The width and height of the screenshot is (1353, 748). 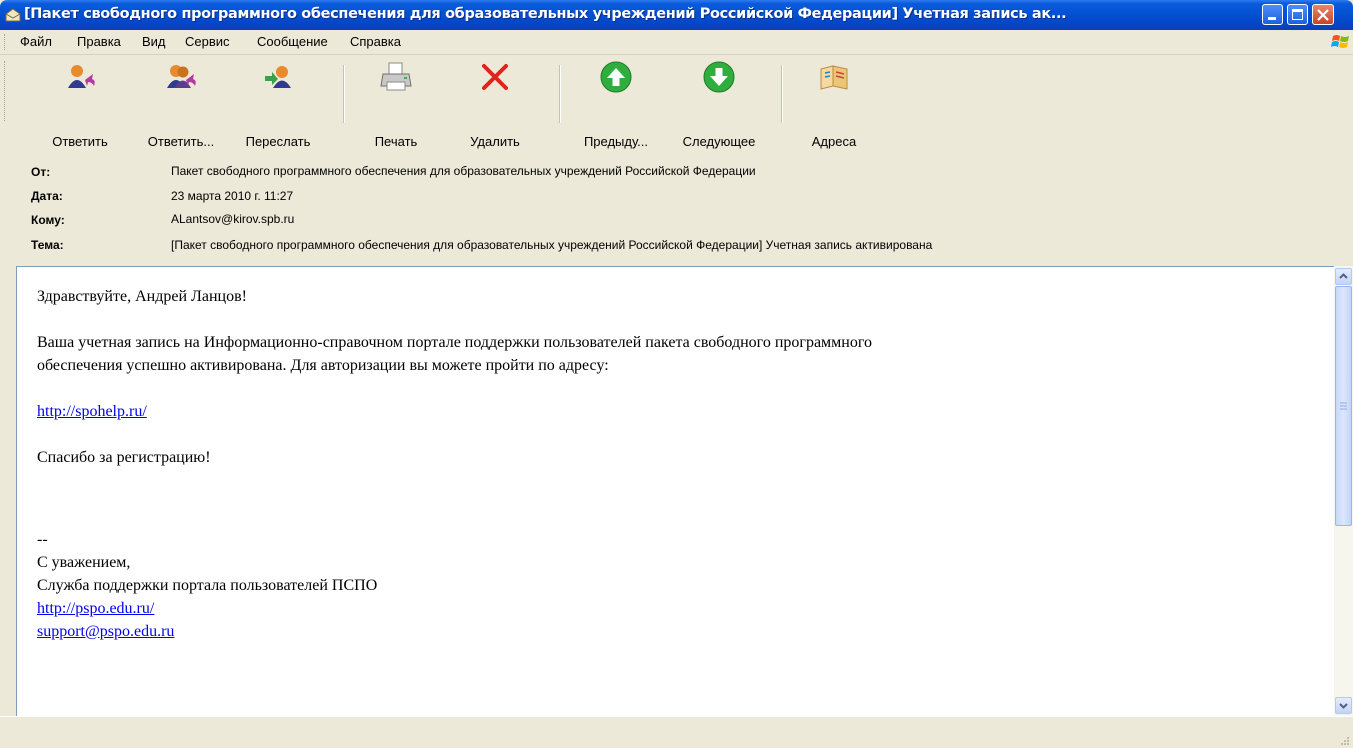 What do you see at coordinates (47, 245) in the screenshot?
I see `subject-label: Тема:` at bounding box center [47, 245].